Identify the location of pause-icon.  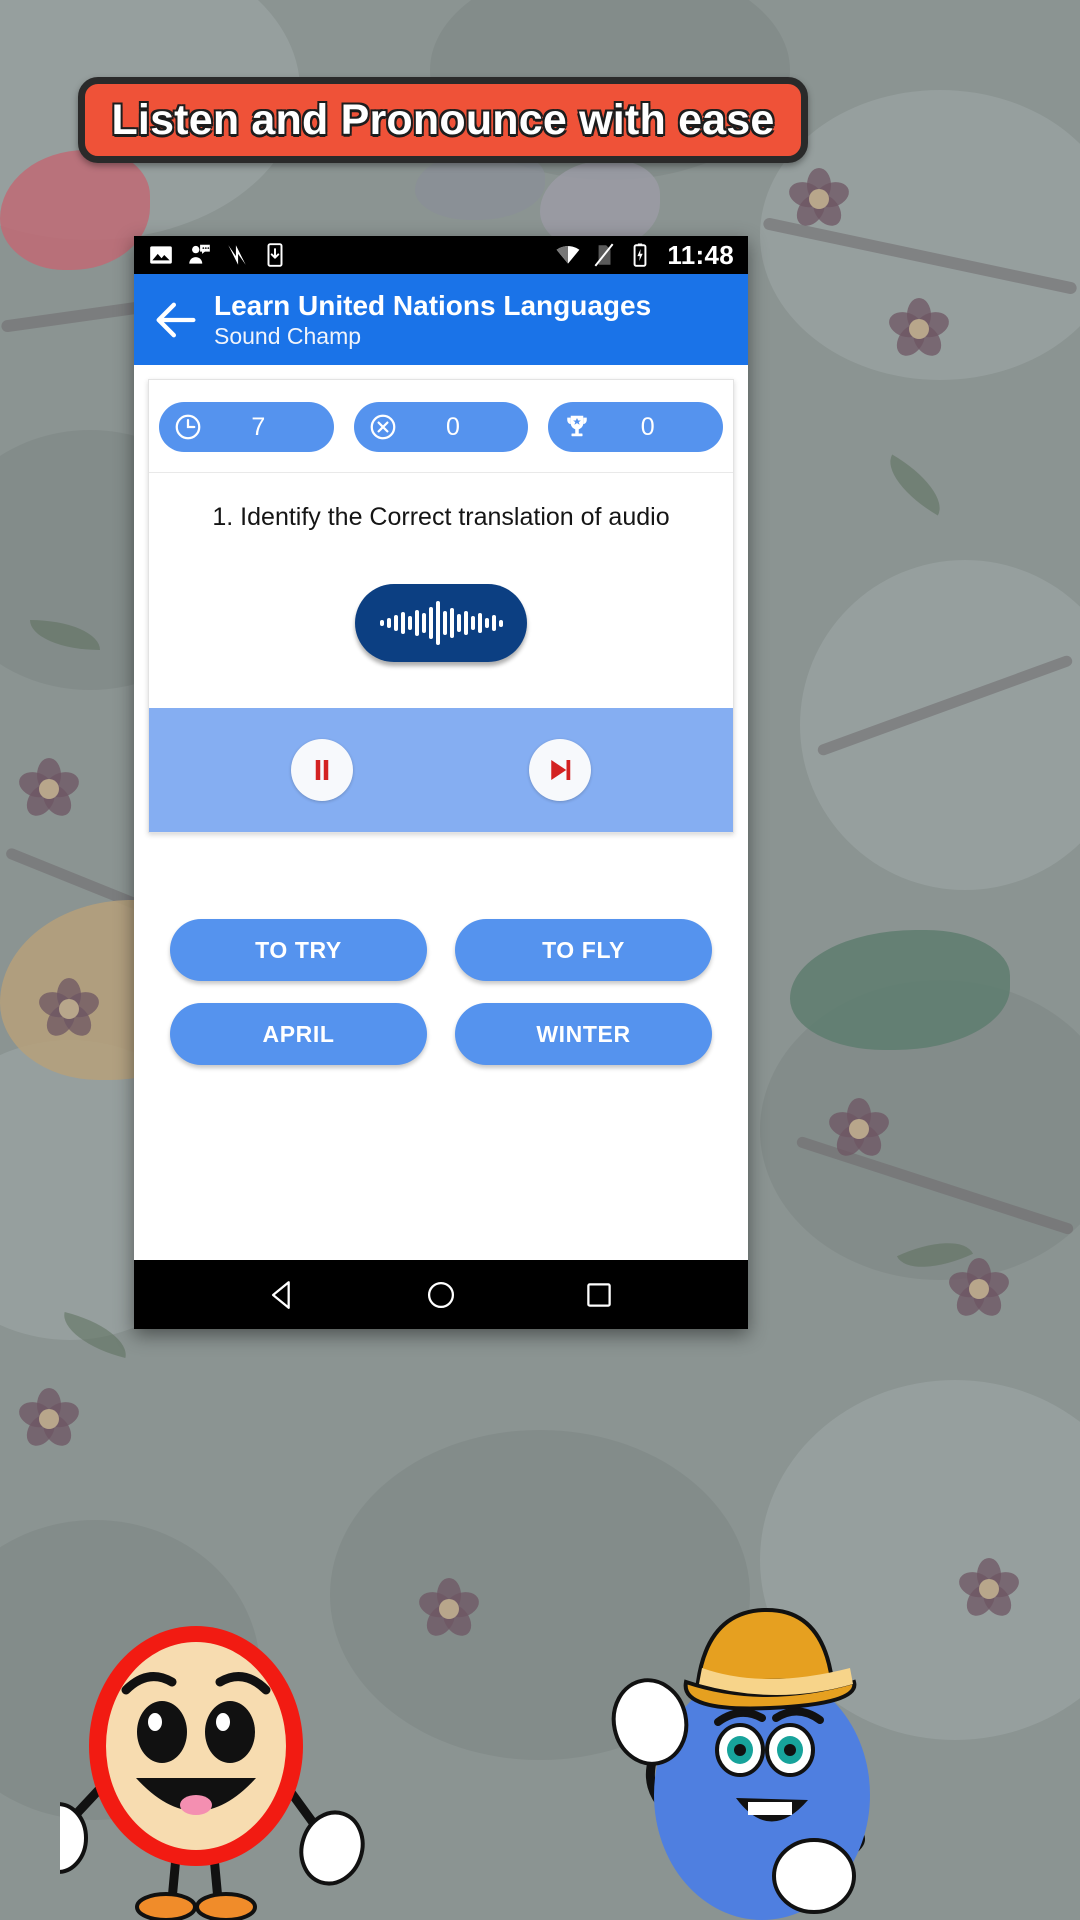
(322, 770).